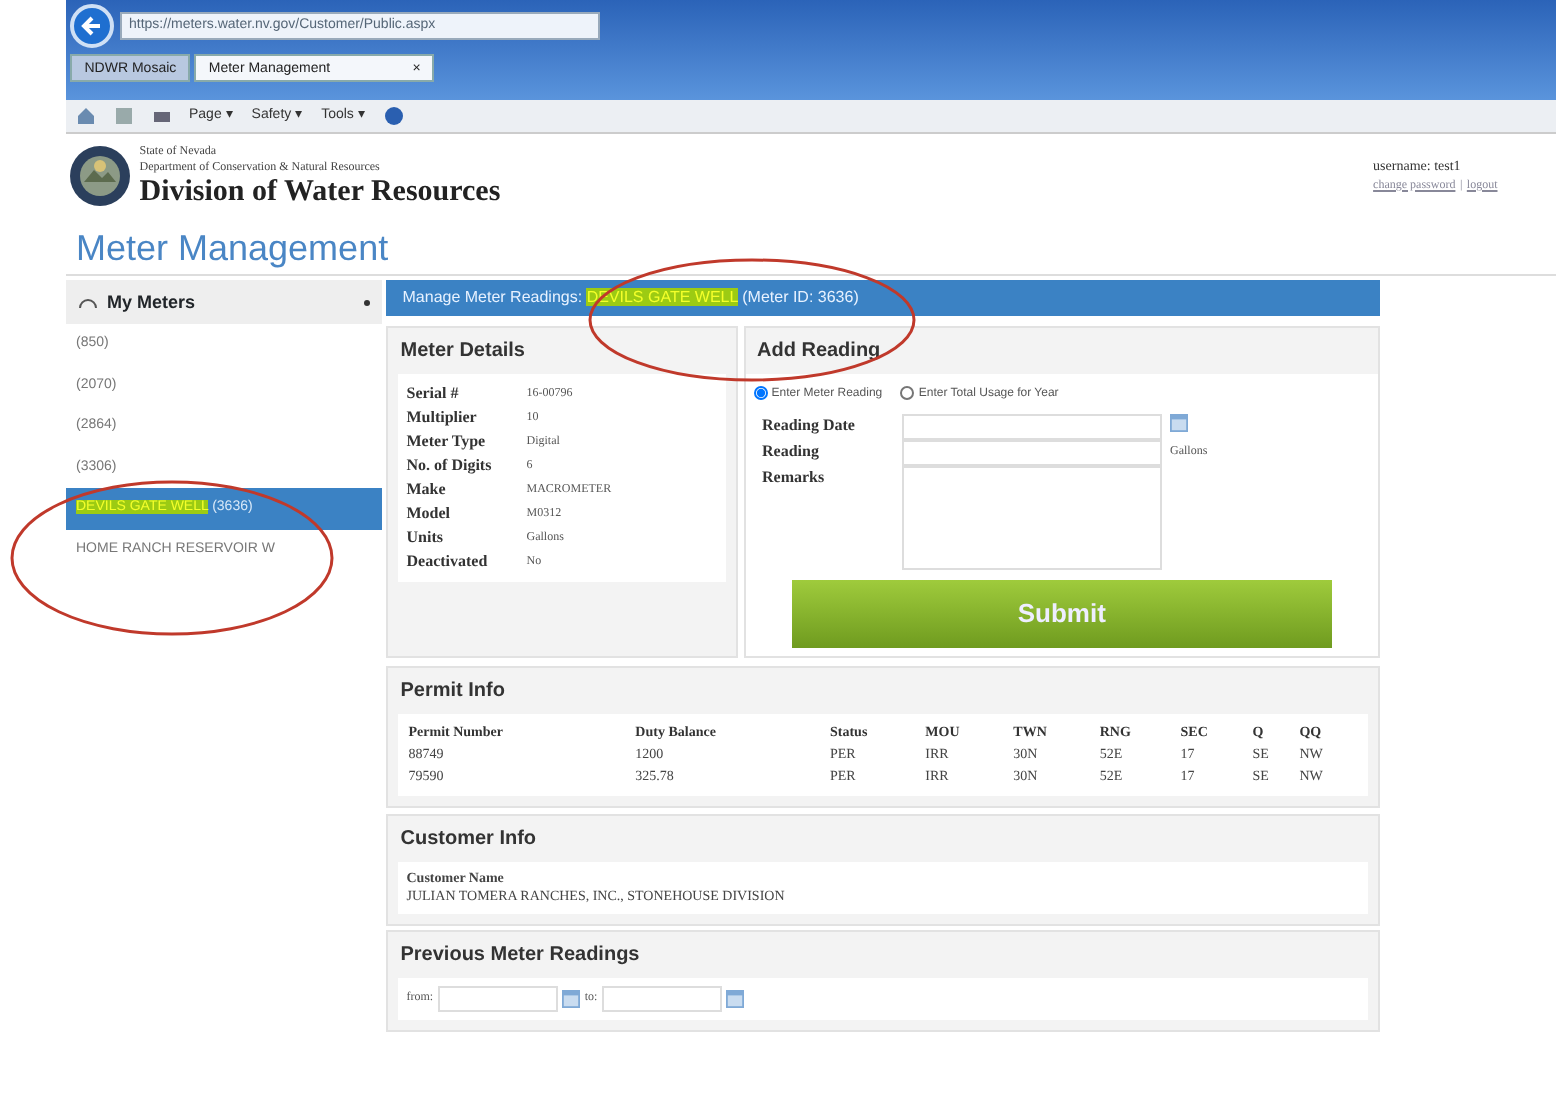  What do you see at coordinates (450, 465) in the screenshot?
I see `field-label: No. of Digits` at bounding box center [450, 465].